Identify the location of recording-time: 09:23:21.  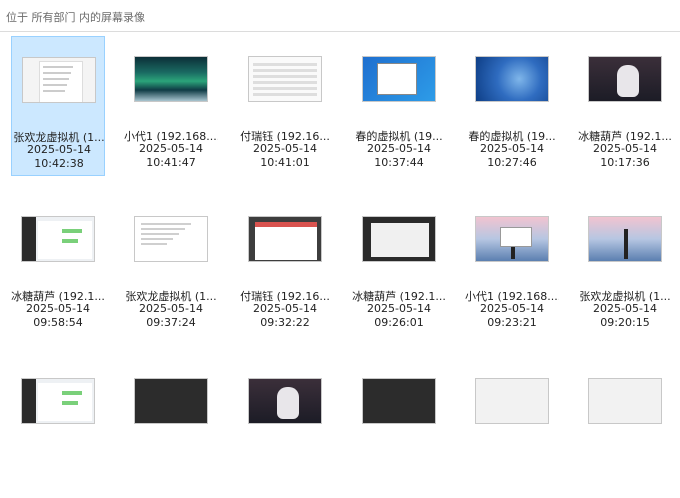
(512, 322).